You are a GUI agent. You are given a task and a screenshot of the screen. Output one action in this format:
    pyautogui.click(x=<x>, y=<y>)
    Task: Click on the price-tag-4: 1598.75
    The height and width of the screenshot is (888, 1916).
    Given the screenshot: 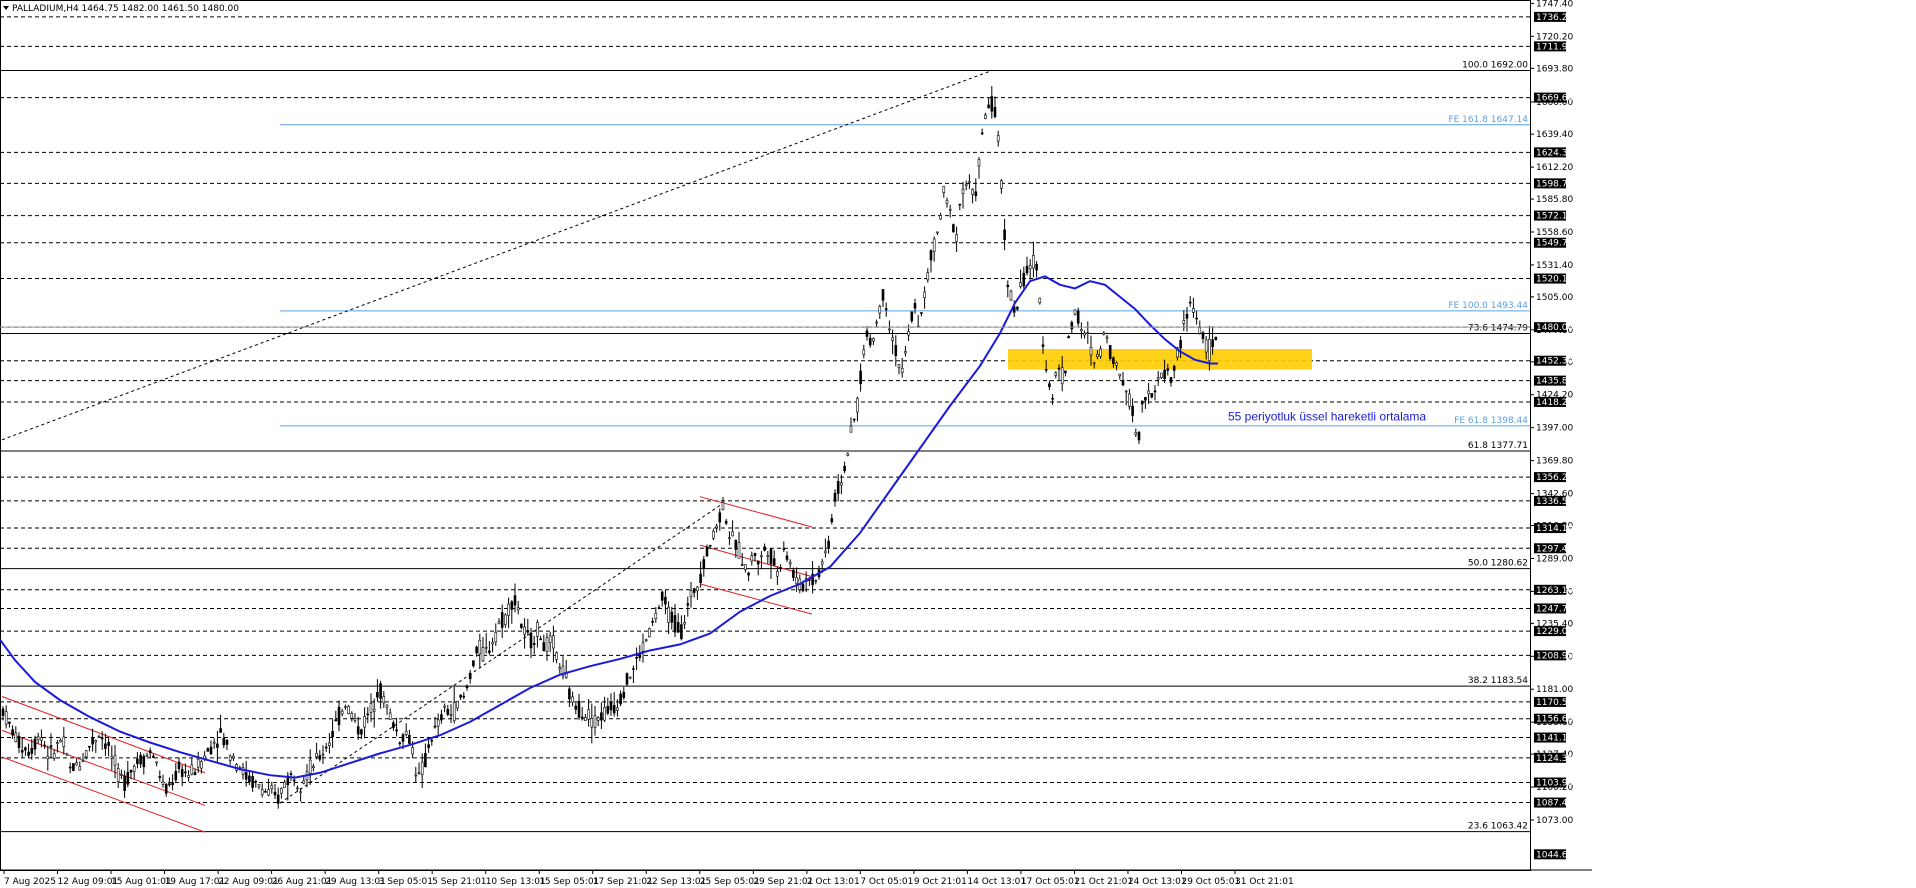 What is the action you would take?
    pyautogui.click(x=1554, y=184)
    